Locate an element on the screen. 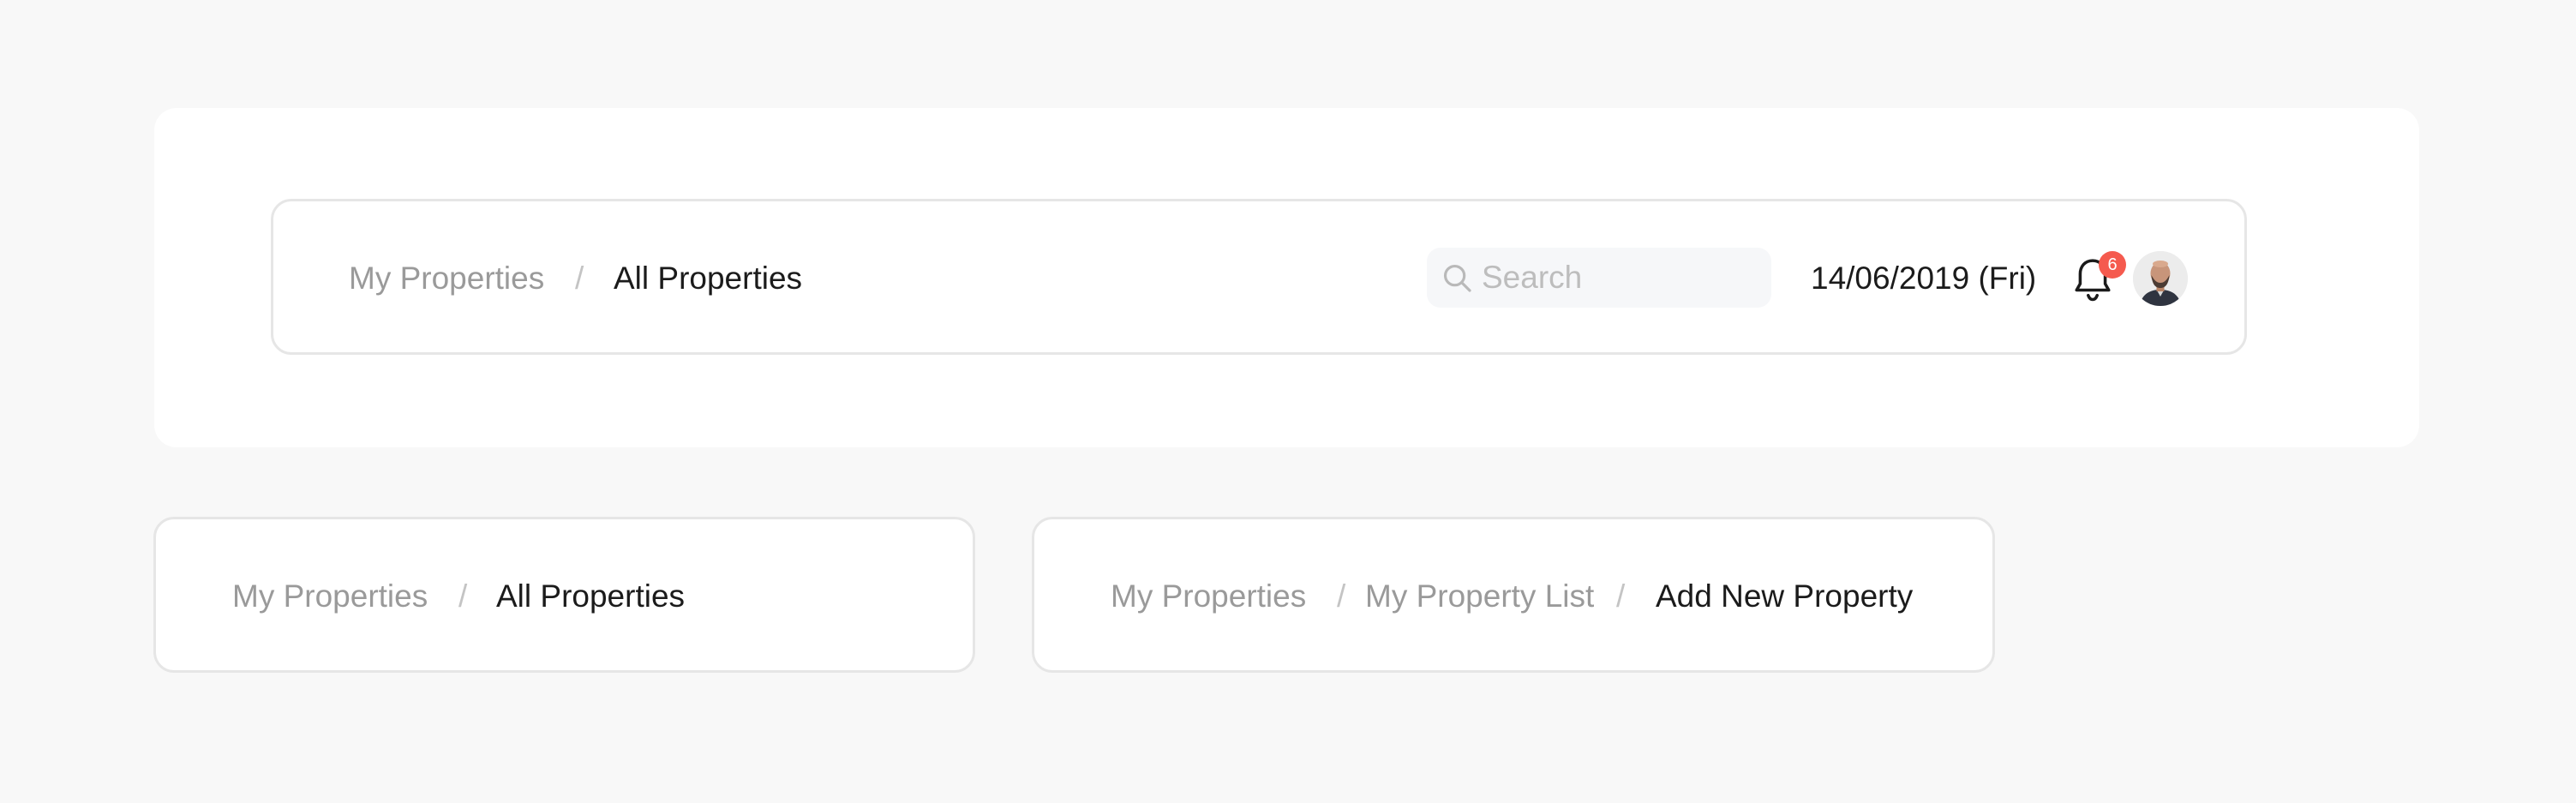  breadcrumb-card-small: My Properties / All Properties is located at coordinates (564, 595).